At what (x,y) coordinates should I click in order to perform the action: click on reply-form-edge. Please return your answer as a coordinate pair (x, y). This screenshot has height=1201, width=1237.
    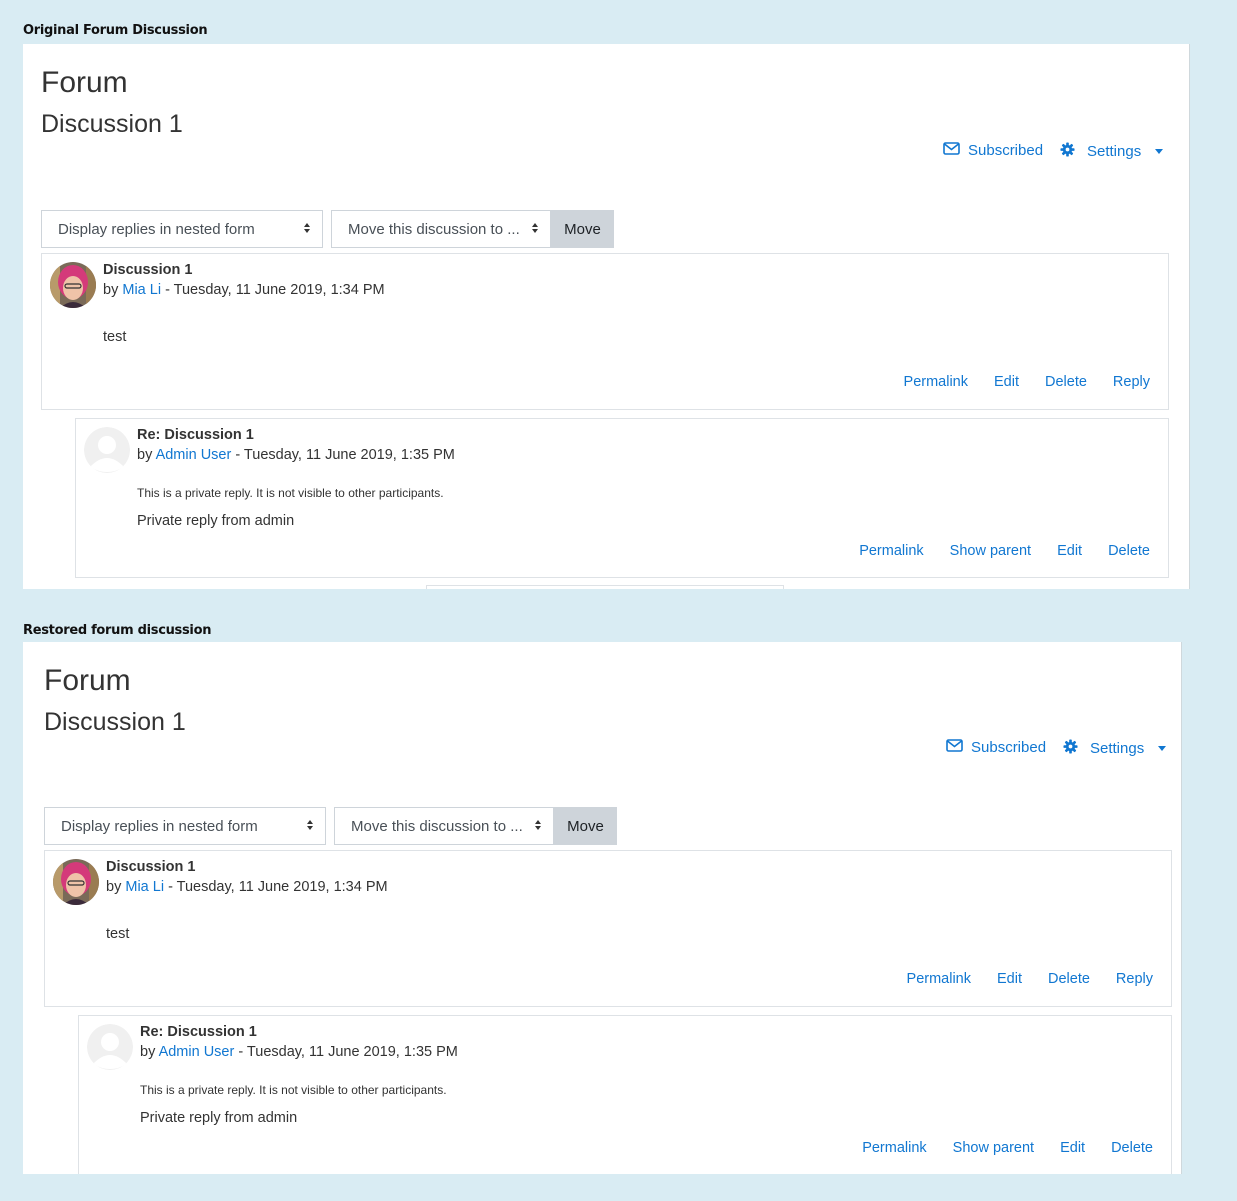
    Looking at the image, I should click on (605, 587).